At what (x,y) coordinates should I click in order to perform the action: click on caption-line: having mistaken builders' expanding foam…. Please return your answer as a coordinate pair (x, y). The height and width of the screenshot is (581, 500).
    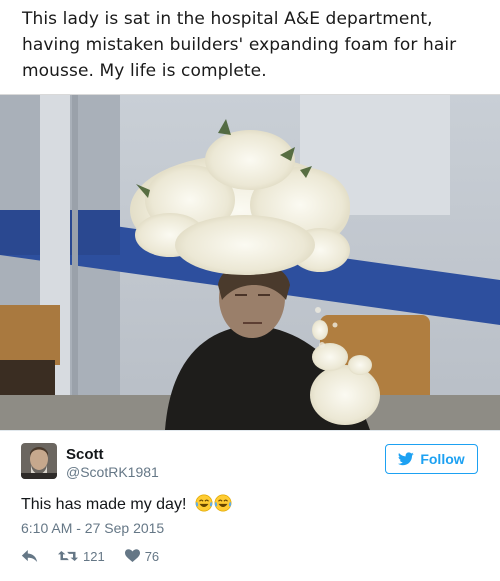
    Looking at the image, I should click on (239, 45).